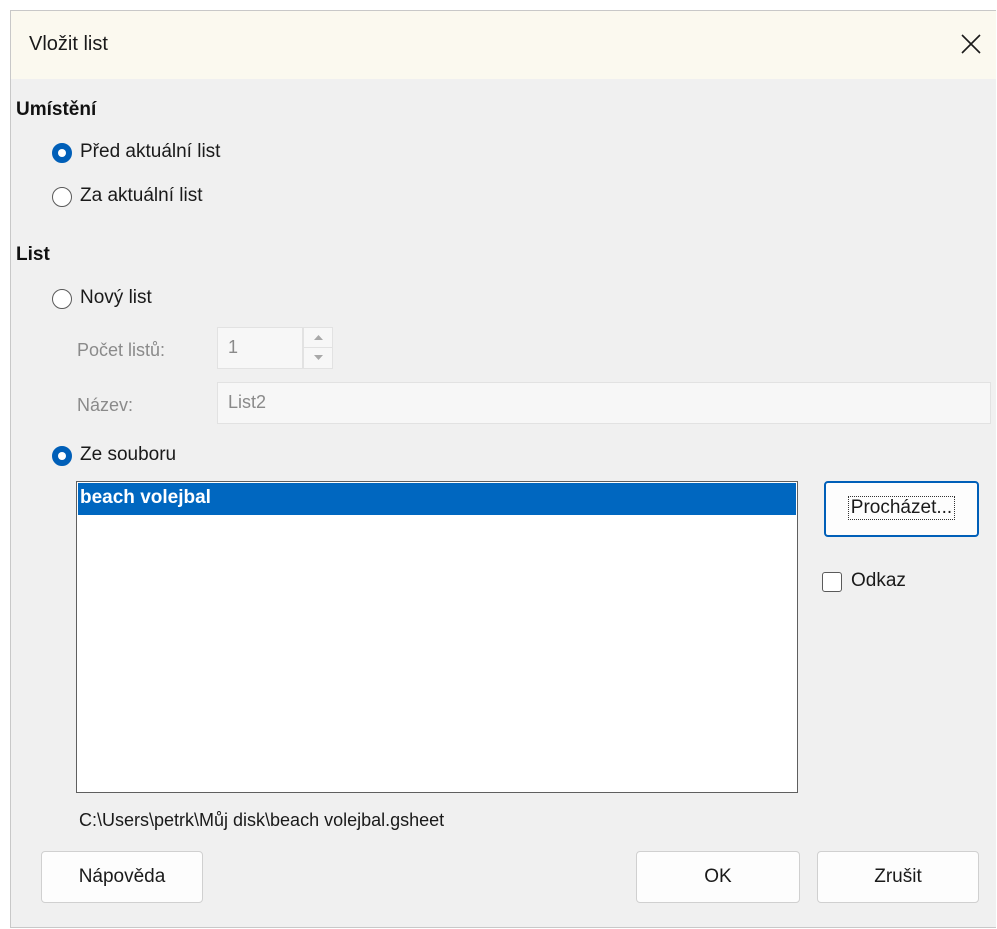 This screenshot has height=929, width=997. Describe the element at coordinates (437, 499) in the screenshot. I see `list-item-selected: beach volejbal` at that location.